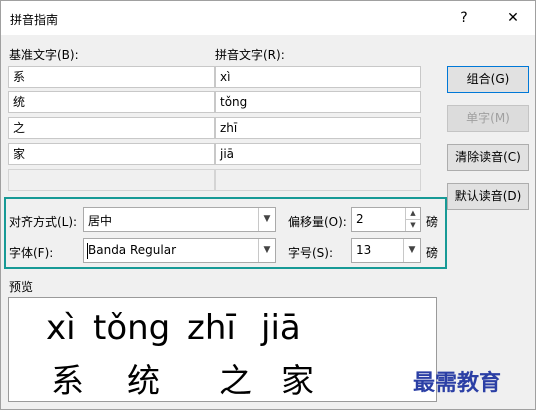 This screenshot has height=410, width=536. I want to click on size-value: 13, so click(364, 250).